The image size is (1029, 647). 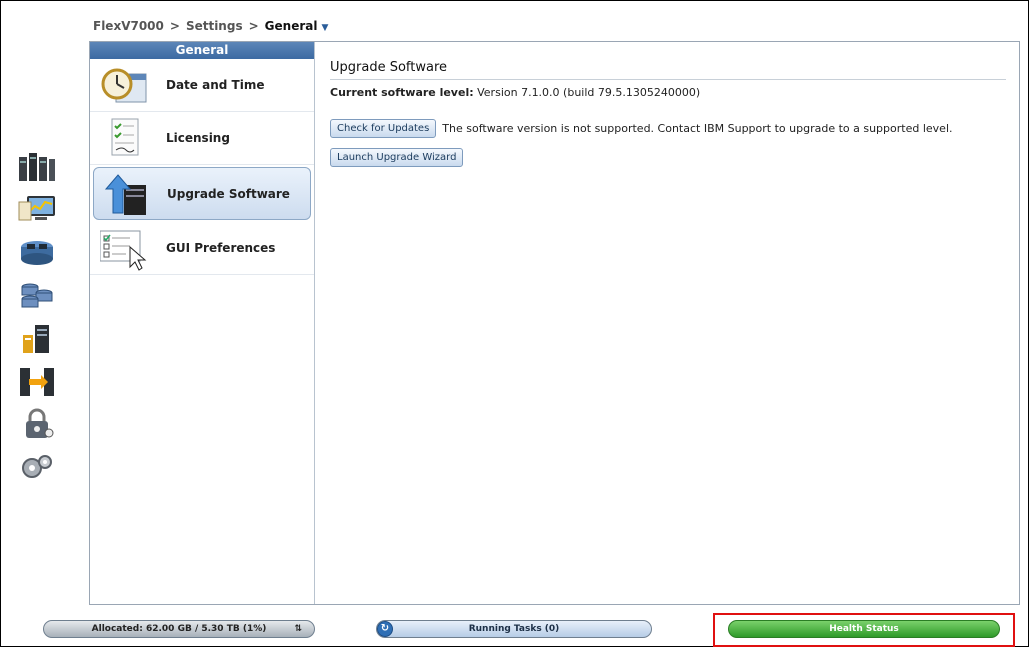 I want to click on access-icon, so click(x=37, y=425).